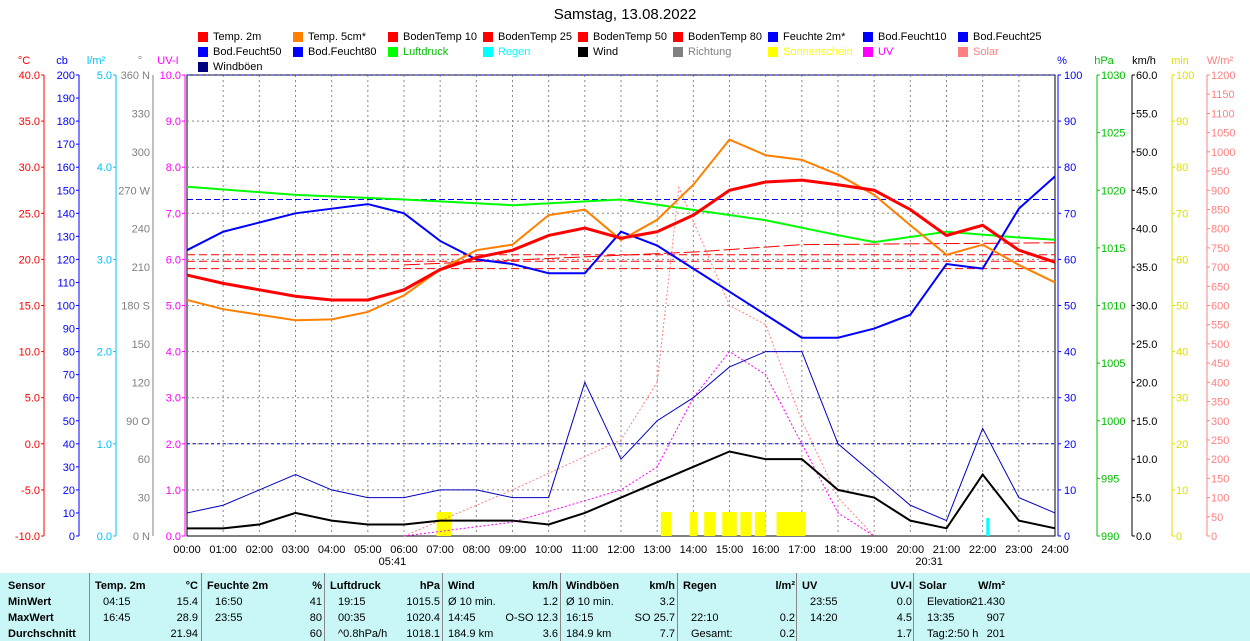  I want to click on uv-axis-unit: UV-I, so click(167, 61).